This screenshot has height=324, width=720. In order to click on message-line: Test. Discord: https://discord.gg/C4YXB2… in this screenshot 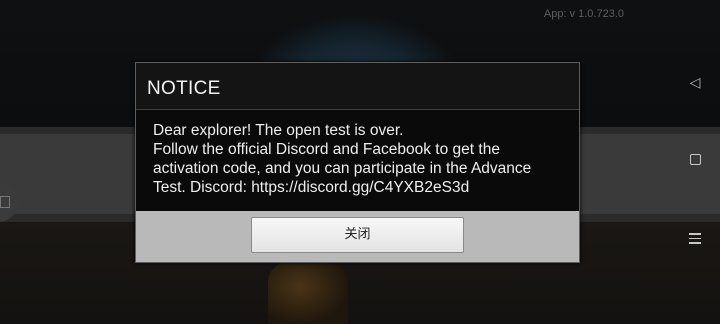, I will do `click(311, 187)`.